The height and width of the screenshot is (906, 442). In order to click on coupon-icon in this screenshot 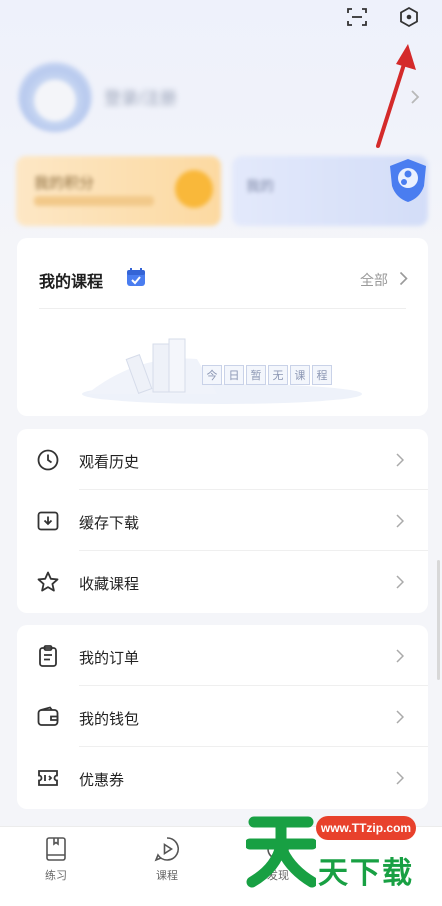, I will do `click(48, 778)`.